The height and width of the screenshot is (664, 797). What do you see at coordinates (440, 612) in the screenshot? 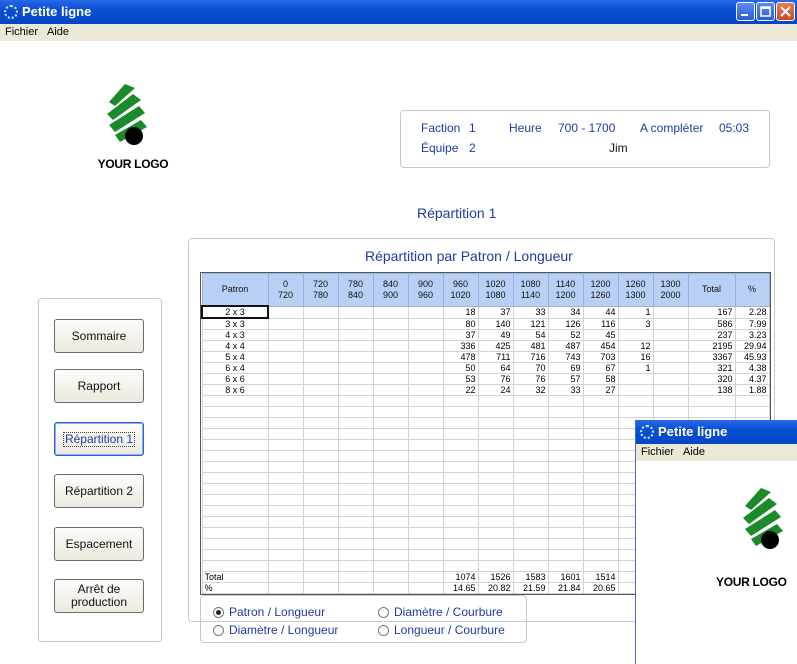
I see `radio-diametre-courbure: Diamètre / Courbure` at bounding box center [440, 612].